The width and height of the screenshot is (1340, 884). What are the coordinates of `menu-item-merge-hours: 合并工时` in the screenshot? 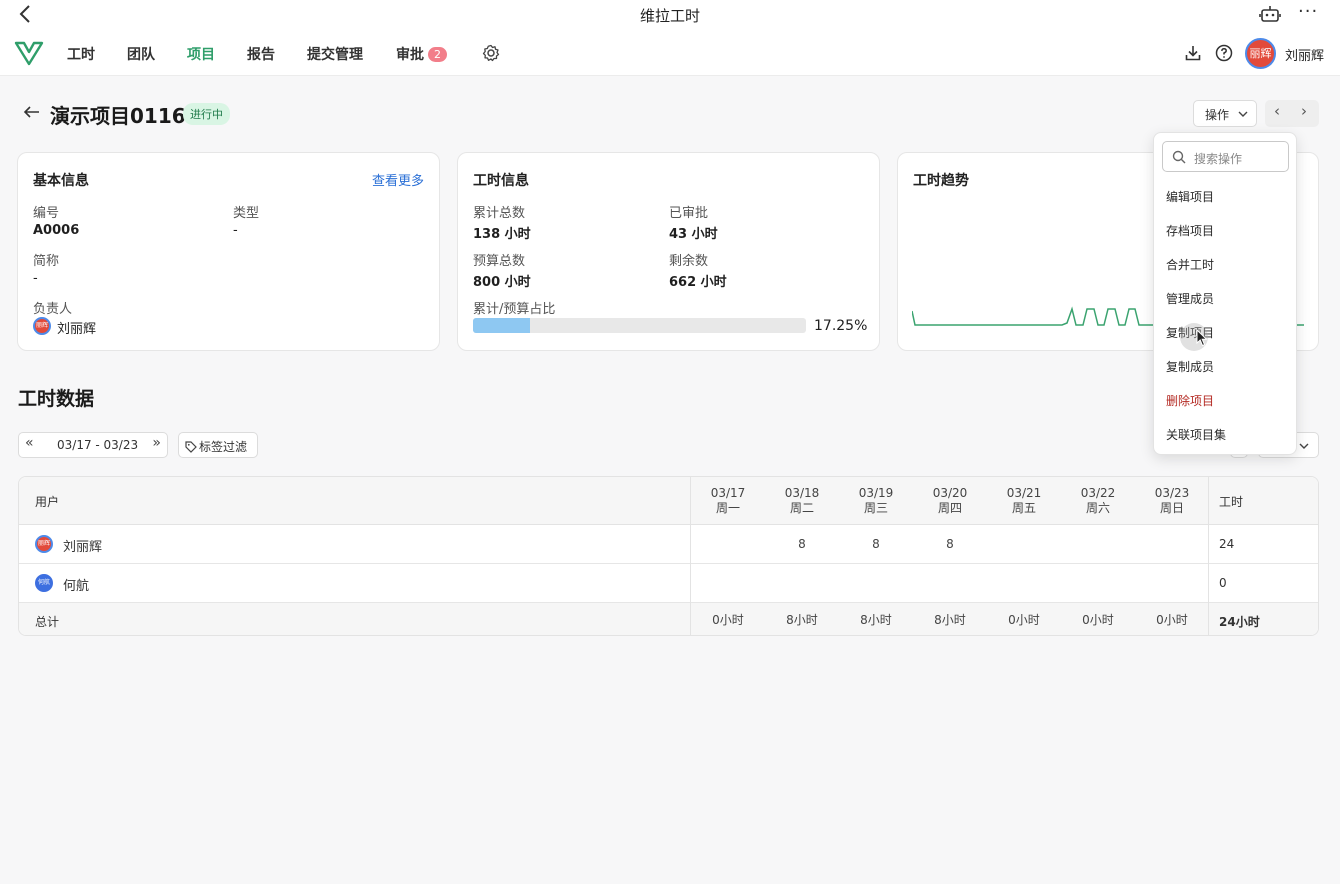 It's located at (1190, 264).